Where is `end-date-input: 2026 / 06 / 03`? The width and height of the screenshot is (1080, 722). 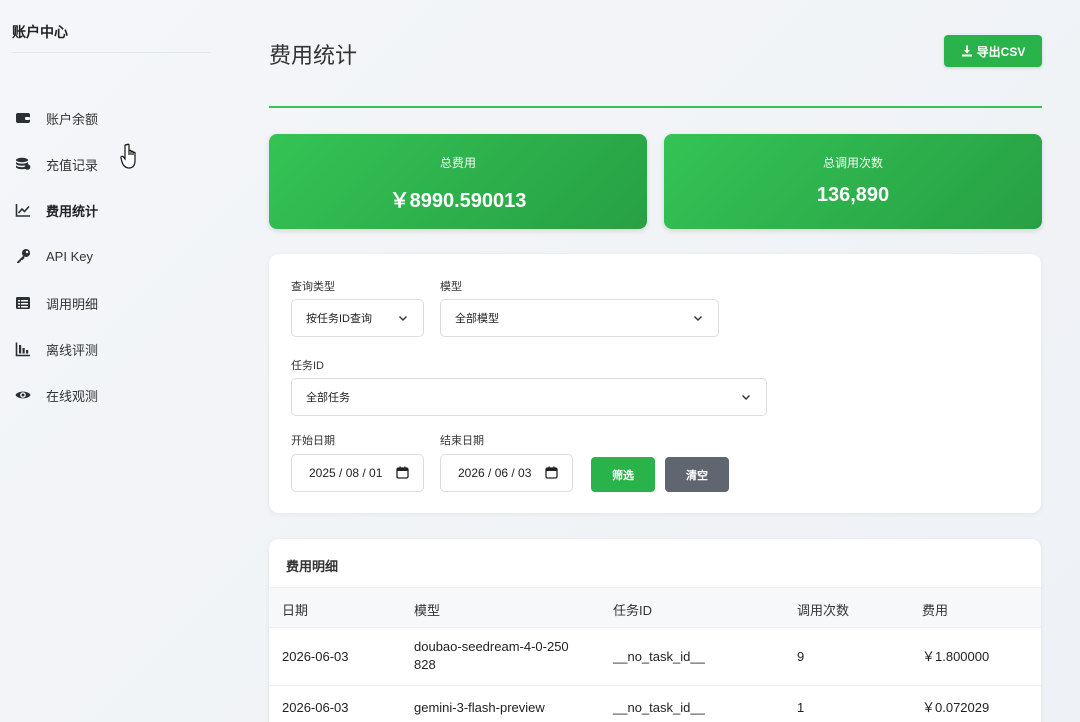
end-date-input: 2026 / 06 / 03 is located at coordinates (506, 473).